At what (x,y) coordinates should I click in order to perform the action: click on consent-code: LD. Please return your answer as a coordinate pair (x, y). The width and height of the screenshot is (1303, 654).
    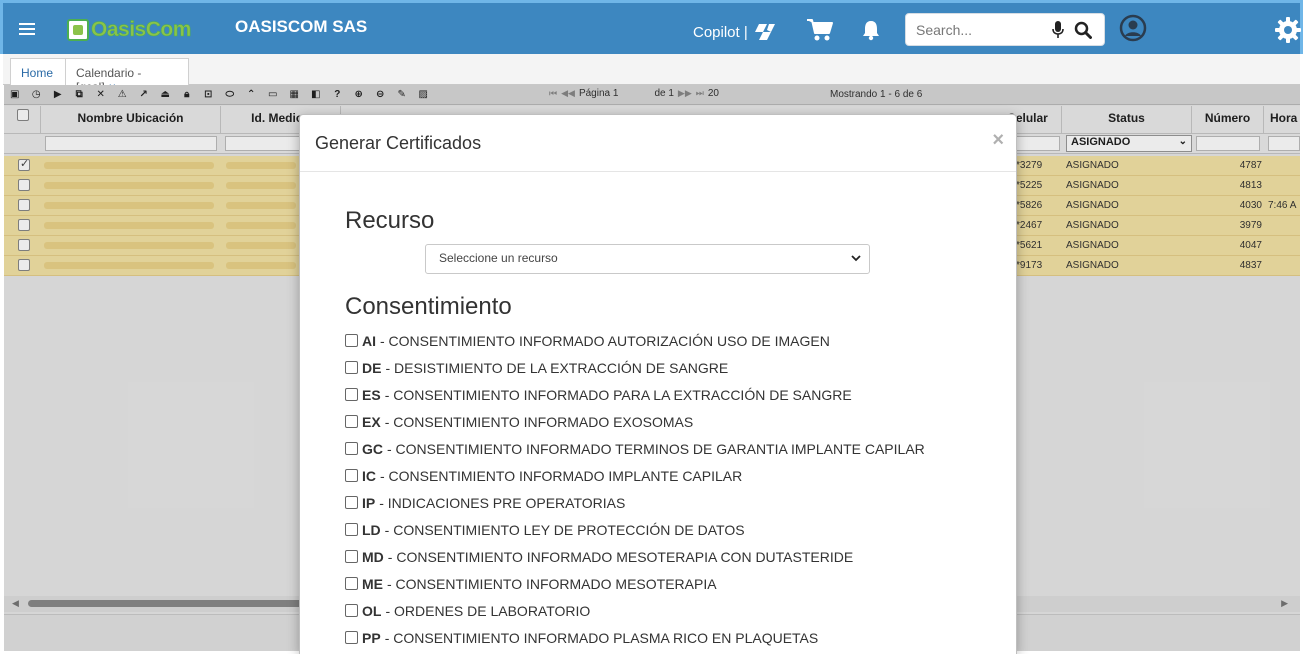
    Looking at the image, I should click on (371, 530).